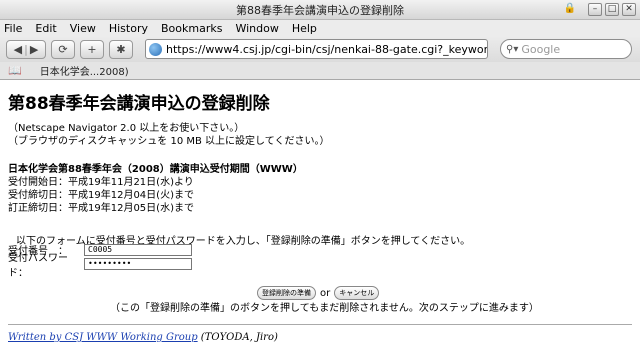 The width and height of the screenshot is (640, 356). I want to click on divider, so click(320, 324).